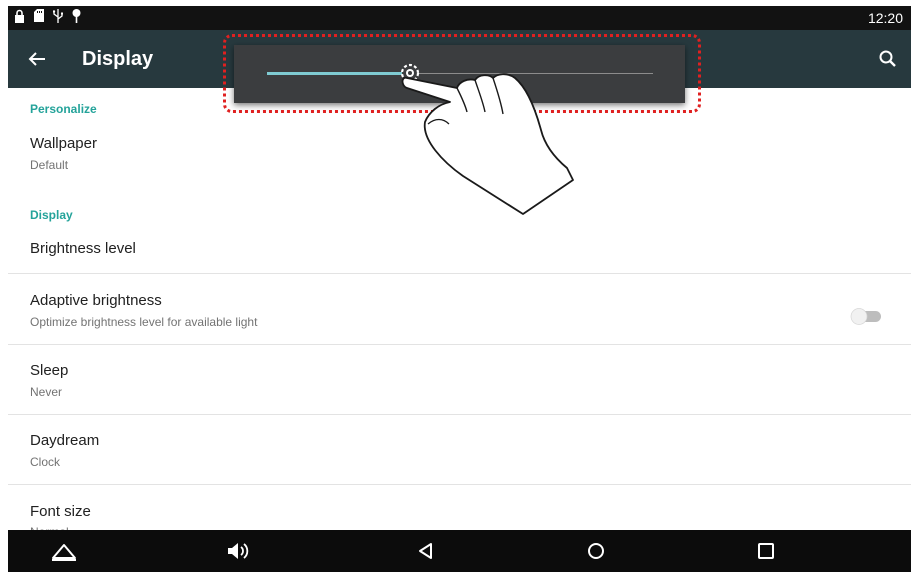  I want to click on search-icon, so click(888, 59).